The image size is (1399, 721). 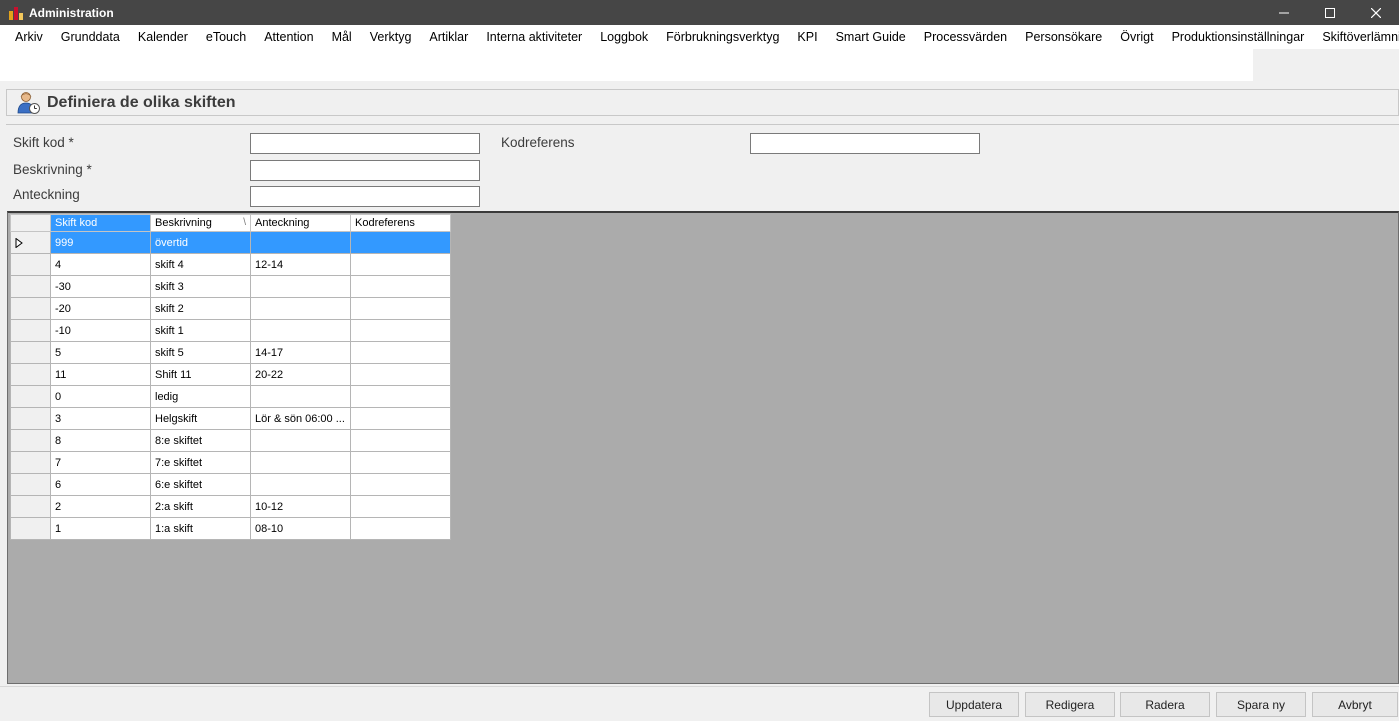 What do you see at coordinates (974, 704) in the screenshot?
I see `update-button: Uppdatera` at bounding box center [974, 704].